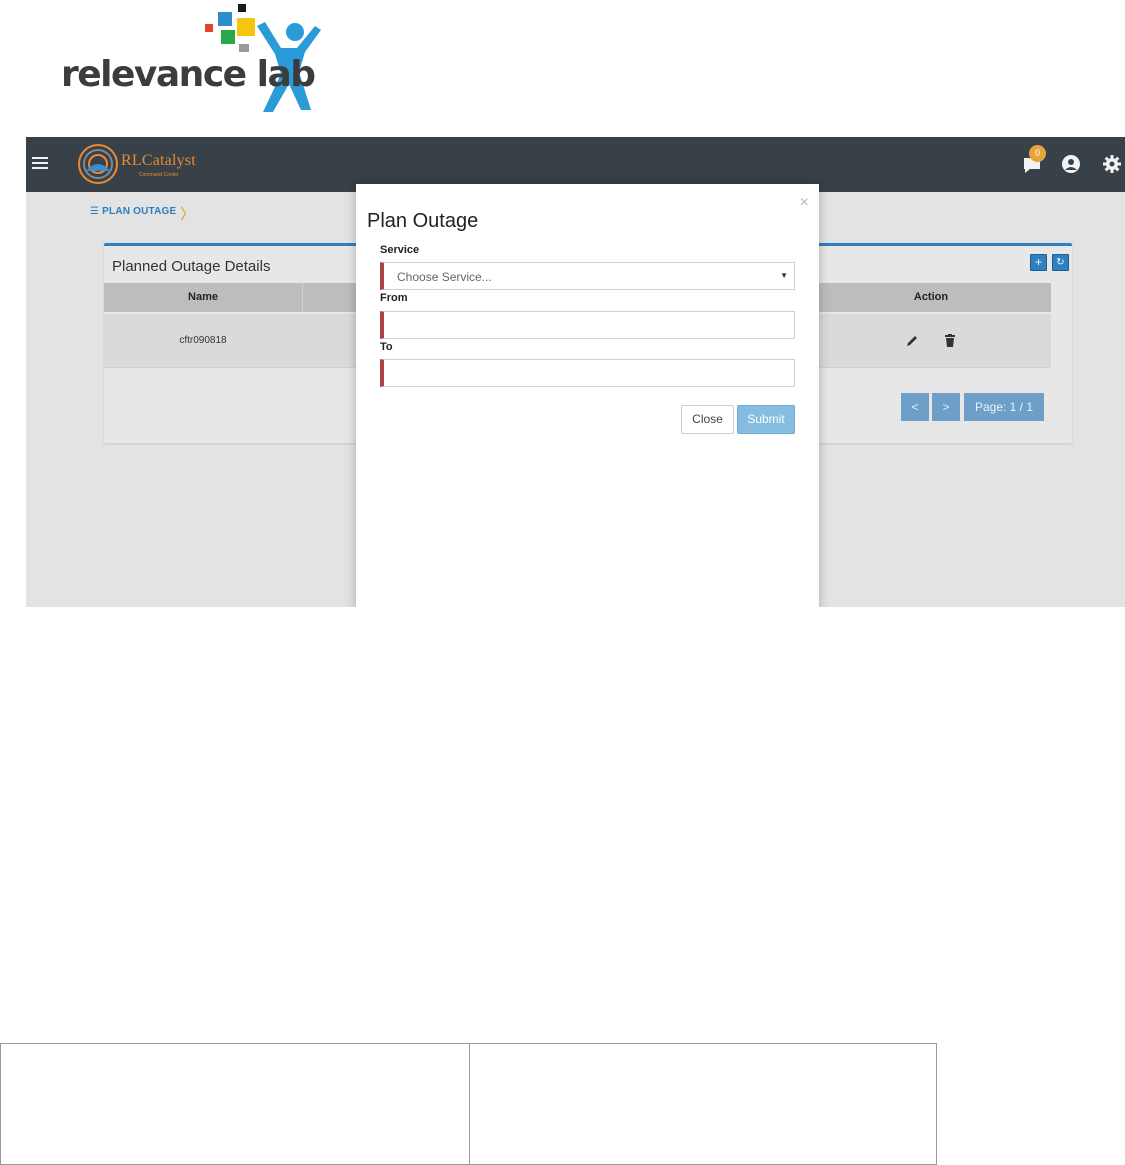 The image size is (1125, 1165). Describe the element at coordinates (40, 163) in the screenshot. I see `hamburger-menu-icon` at that location.